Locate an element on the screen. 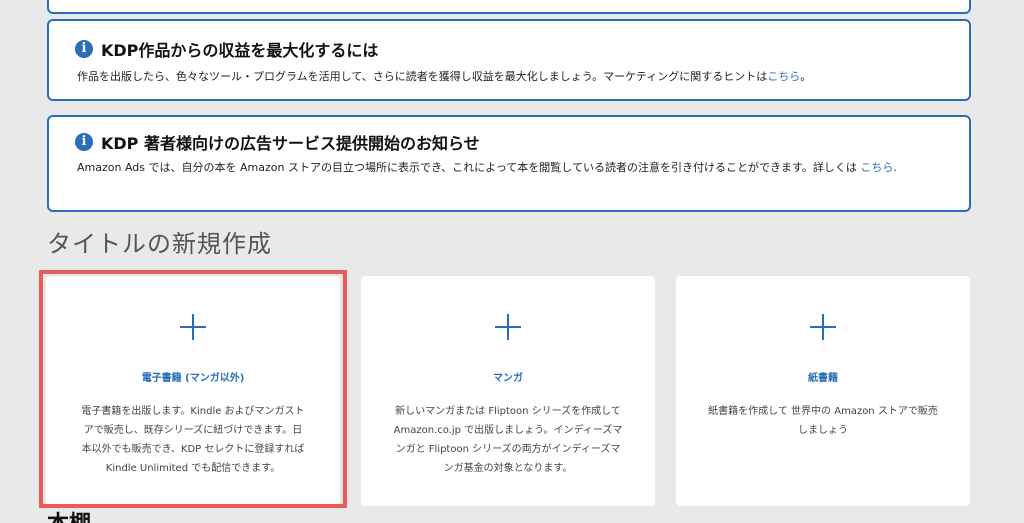 This screenshot has width=1024, height=523. card-desc-line: Kindle Unlimited でも配信できます。 is located at coordinates (193, 468).